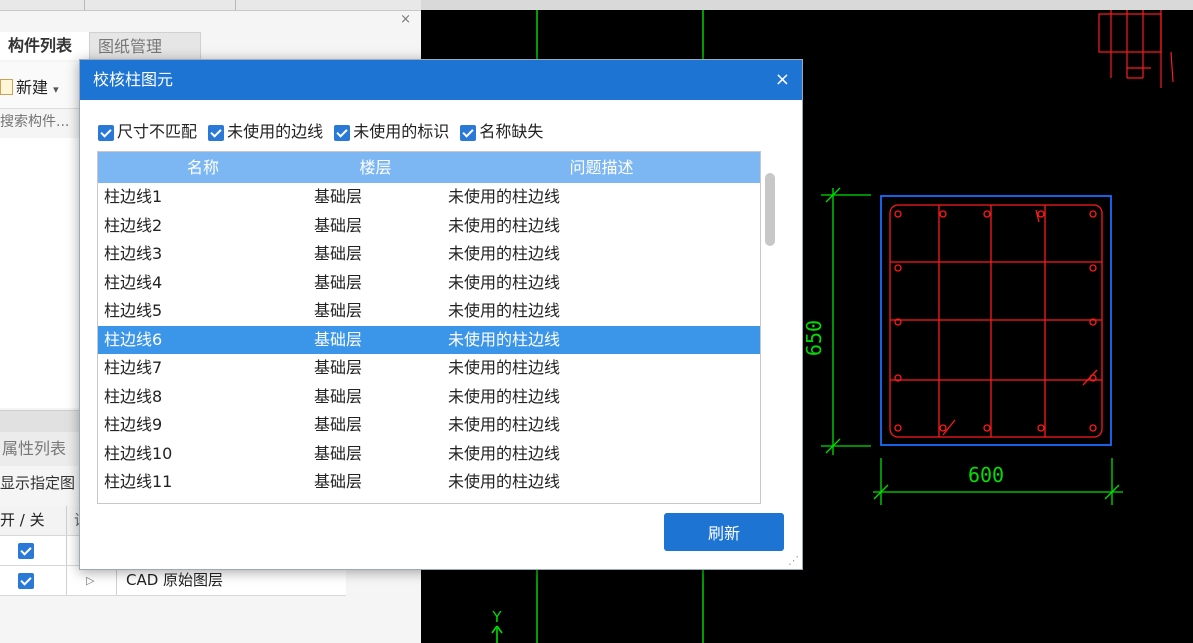  Describe the element at coordinates (145, 46) in the screenshot. I see `tab-drawing-management: 图纸管理` at that location.